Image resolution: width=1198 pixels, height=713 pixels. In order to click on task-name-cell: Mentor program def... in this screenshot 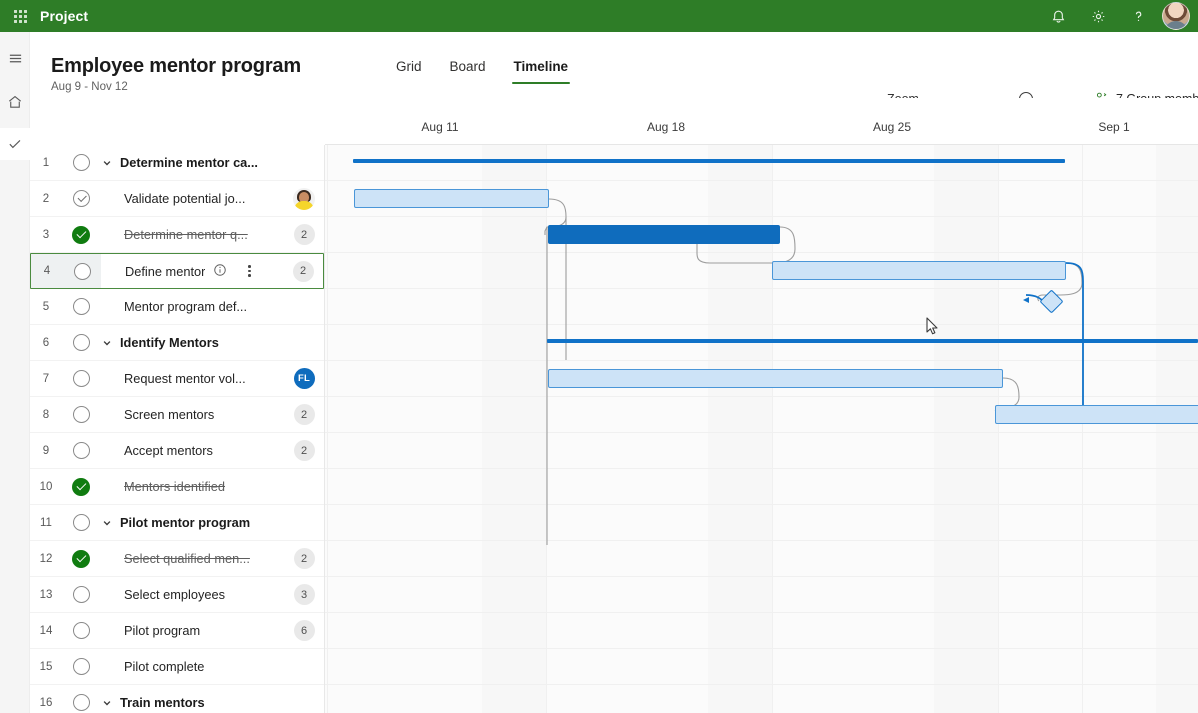, I will do `click(192, 306)`.